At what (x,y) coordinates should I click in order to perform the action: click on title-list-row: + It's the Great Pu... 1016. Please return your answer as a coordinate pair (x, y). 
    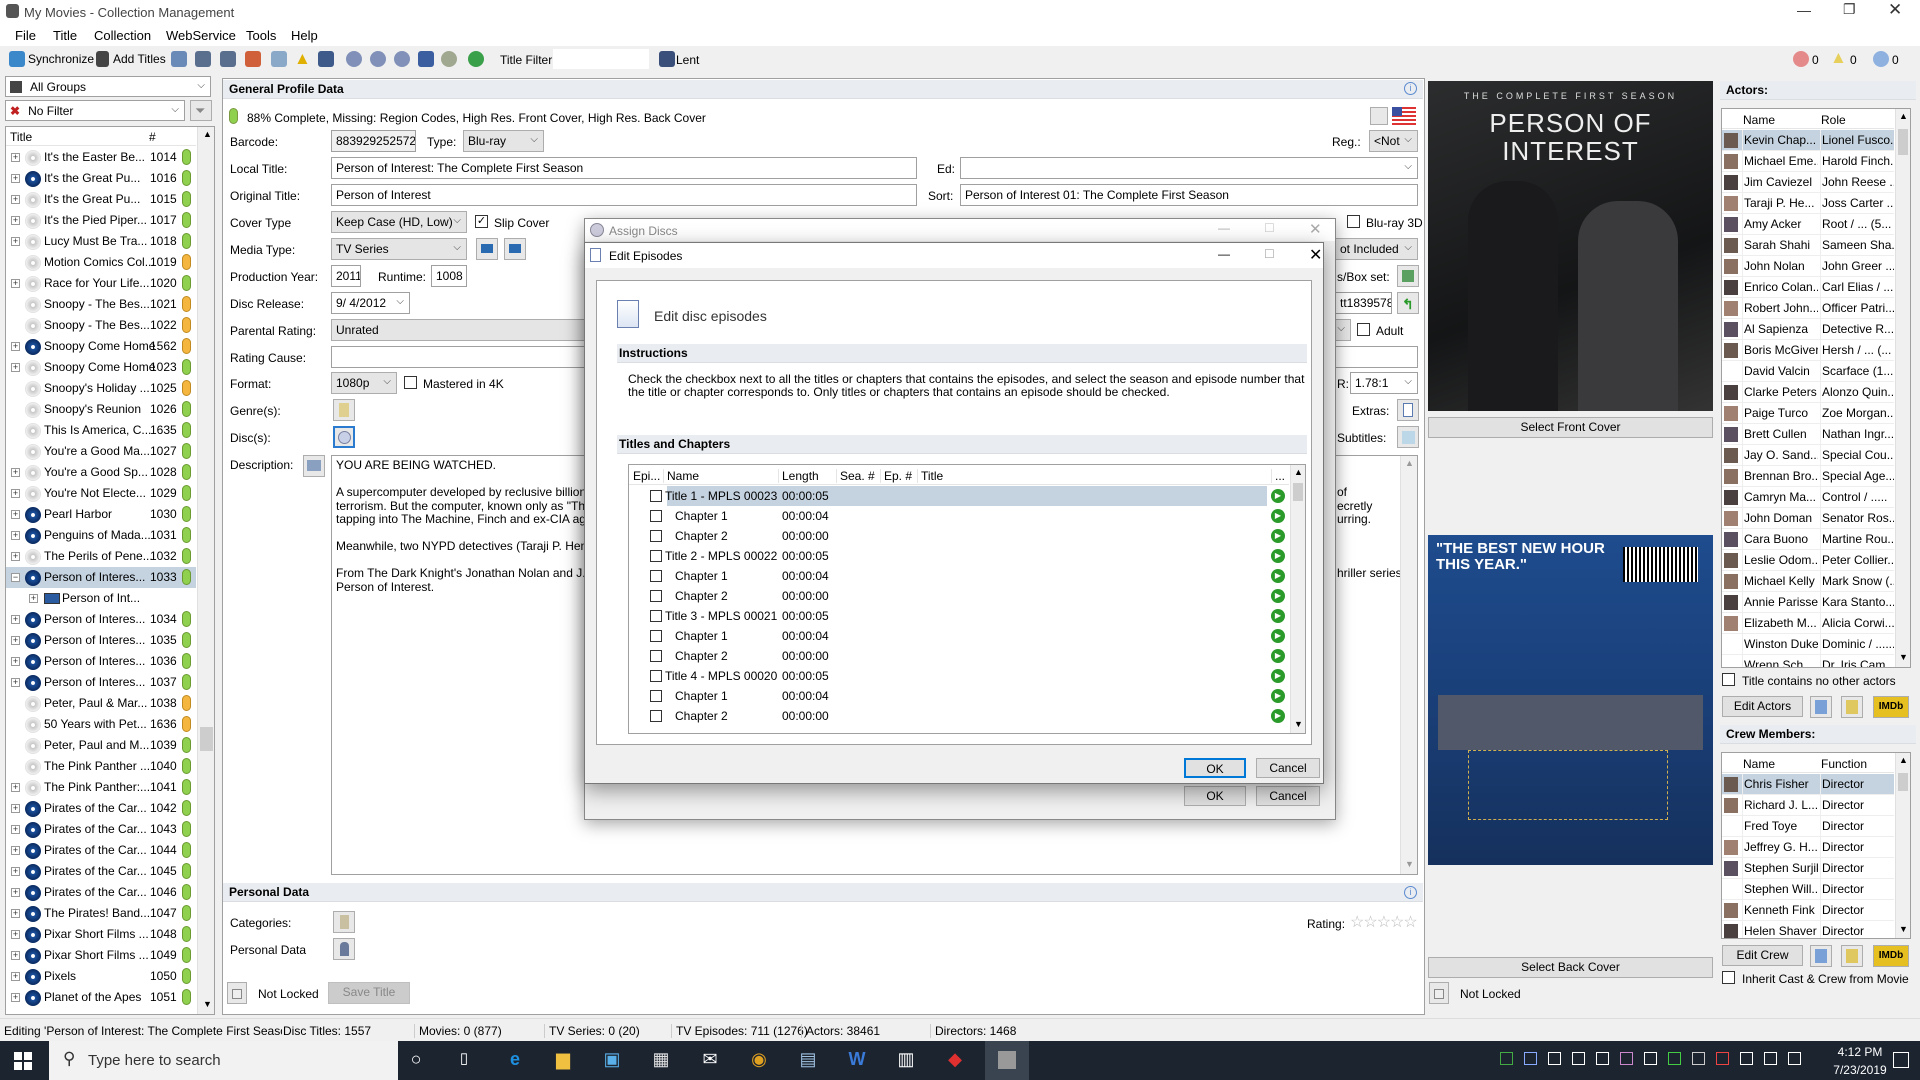
    Looking at the image, I should click on (101, 178).